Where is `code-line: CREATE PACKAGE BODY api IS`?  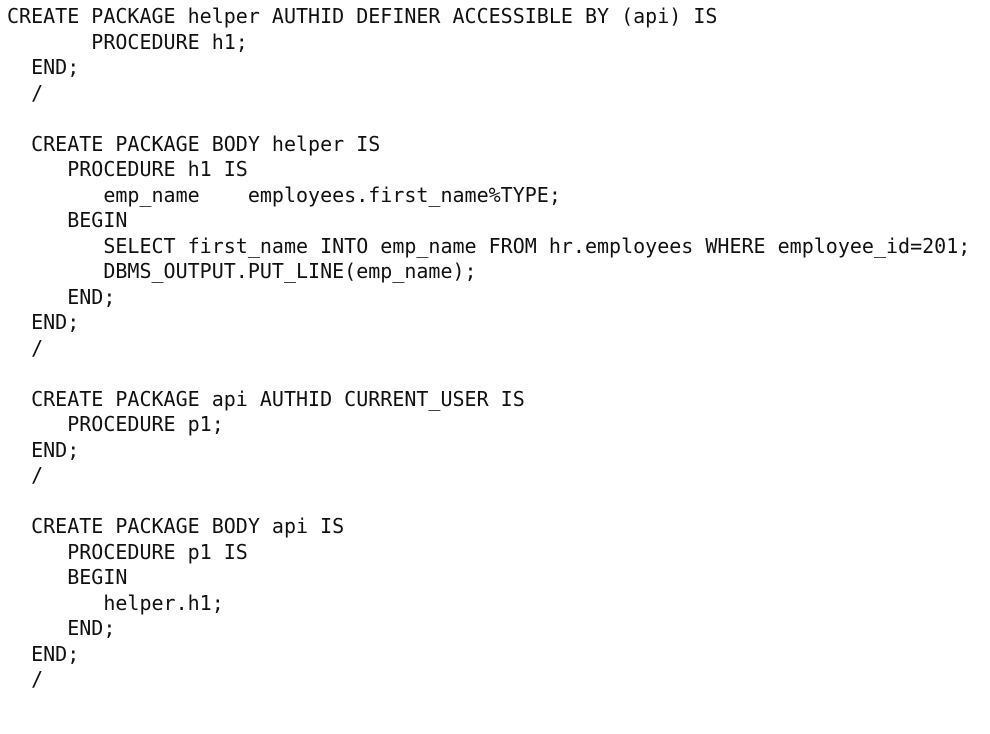 code-line: CREATE PACKAGE BODY api IS is located at coordinates (176, 526).